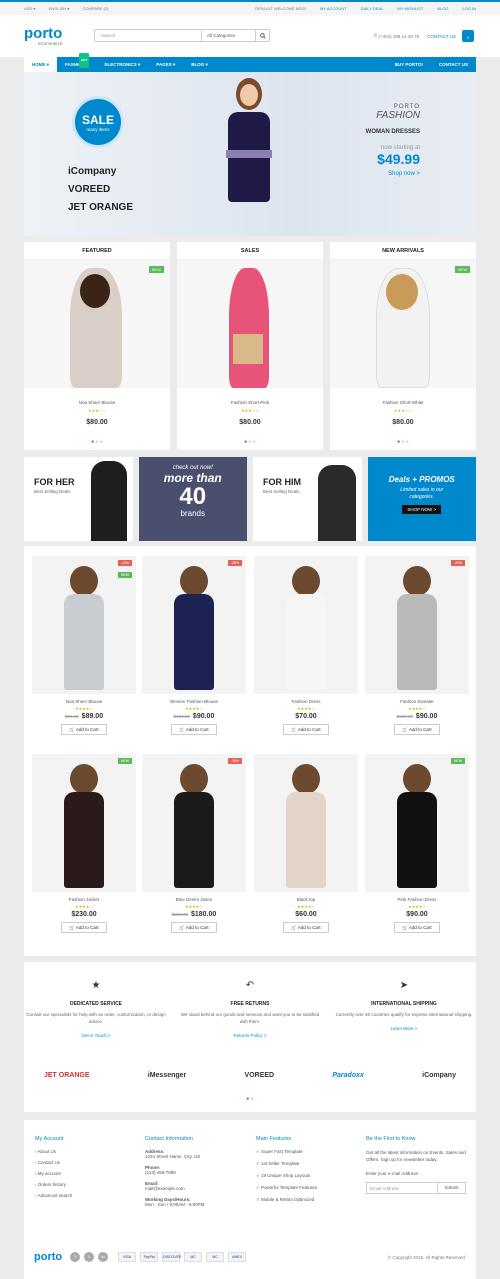 Image resolution: width=500 pixels, height=1279 pixels. Describe the element at coordinates (199, 64) in the screenshot. I see `nav-blog: BLOG ▾` at that location.